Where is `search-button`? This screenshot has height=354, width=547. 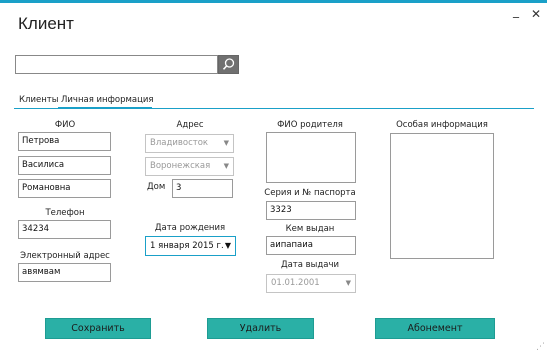 search-button is located at coordinates (228, 64).